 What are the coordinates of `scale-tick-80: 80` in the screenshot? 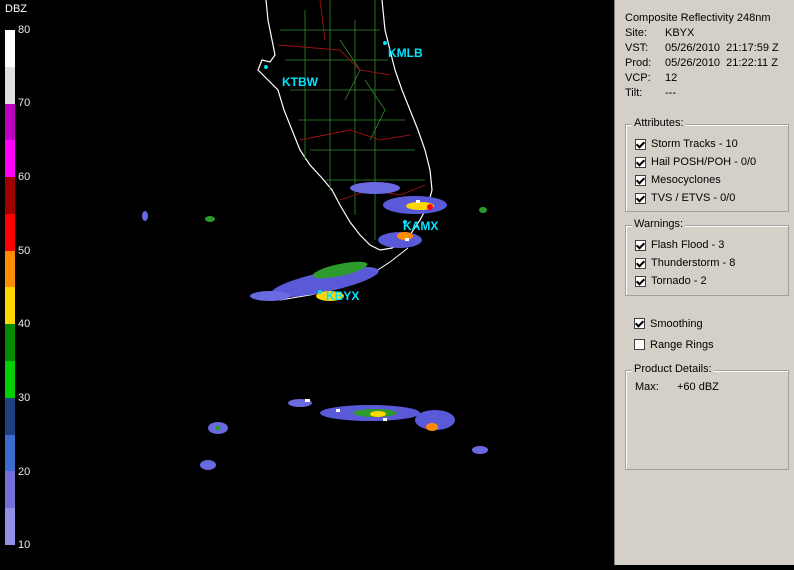 It's located at (24, 30).